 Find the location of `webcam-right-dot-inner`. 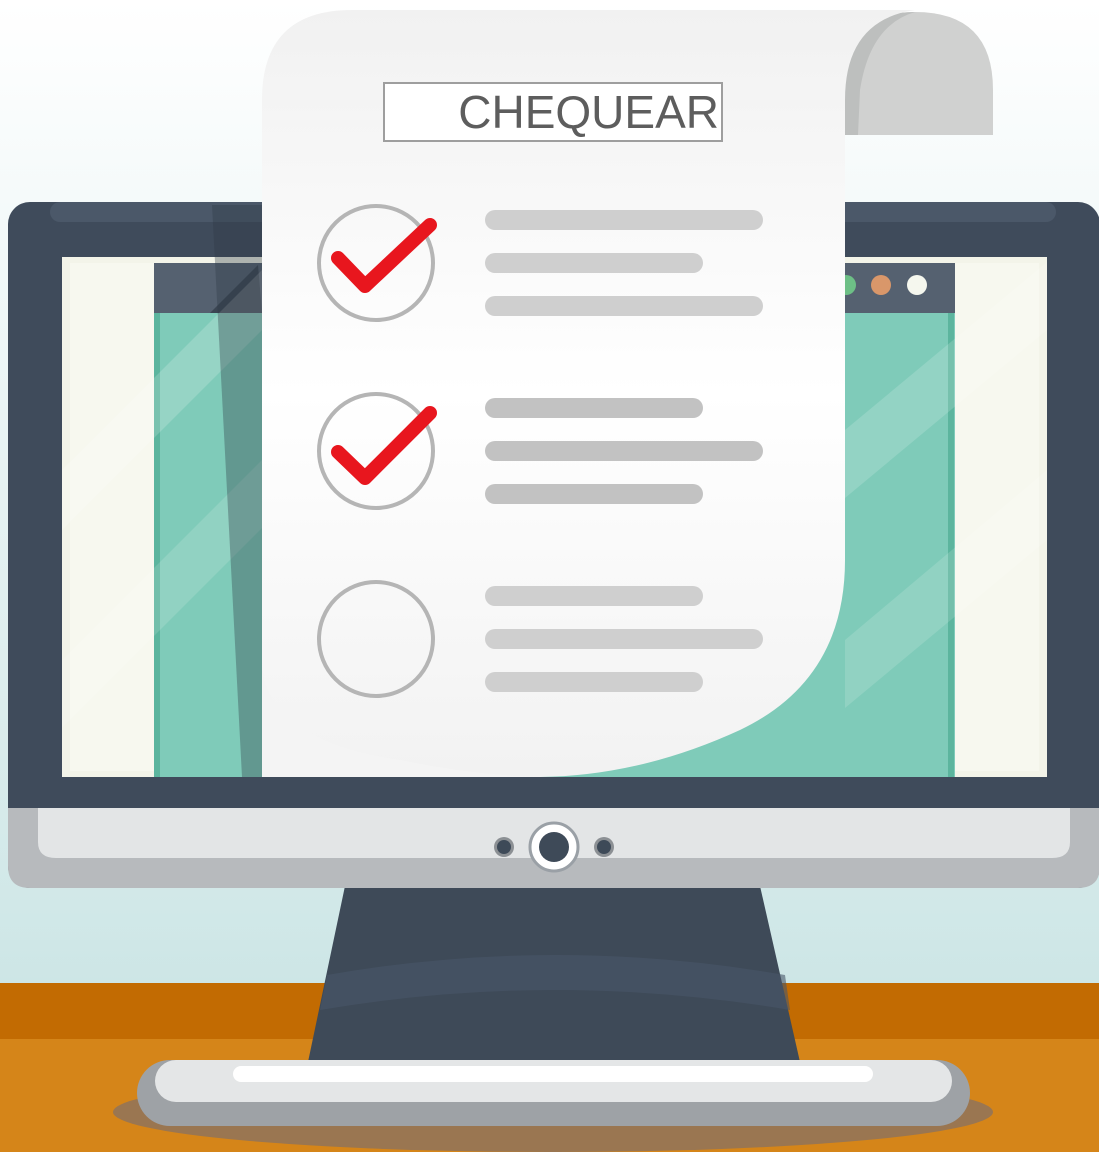

webcam-right-dot-inner is located at coordinates (604, 847).